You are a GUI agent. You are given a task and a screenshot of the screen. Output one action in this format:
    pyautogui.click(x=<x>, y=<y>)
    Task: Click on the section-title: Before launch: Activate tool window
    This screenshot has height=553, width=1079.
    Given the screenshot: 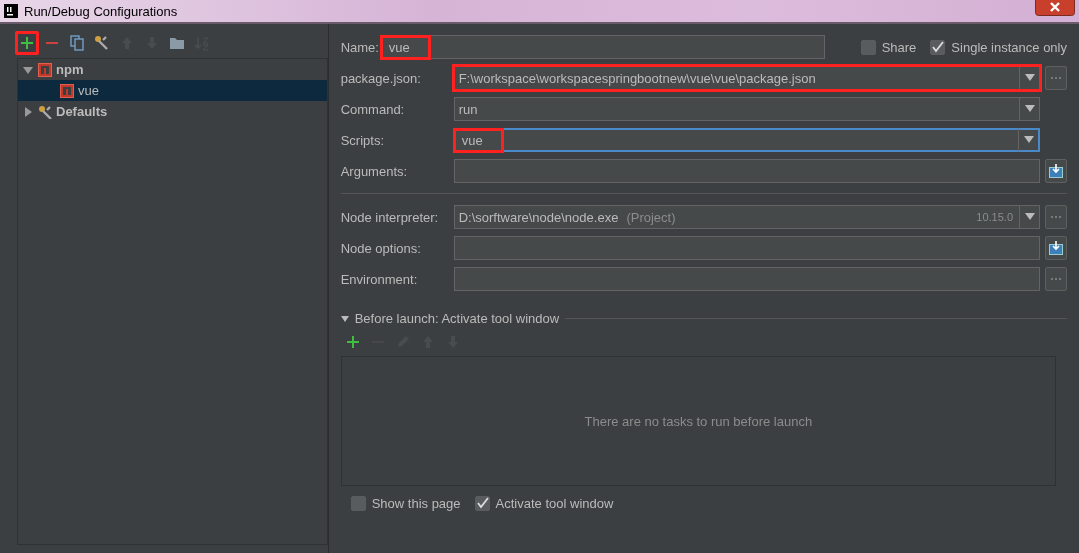 What is the action you would take?
    pyautogui.click(x=457, y=318)
    